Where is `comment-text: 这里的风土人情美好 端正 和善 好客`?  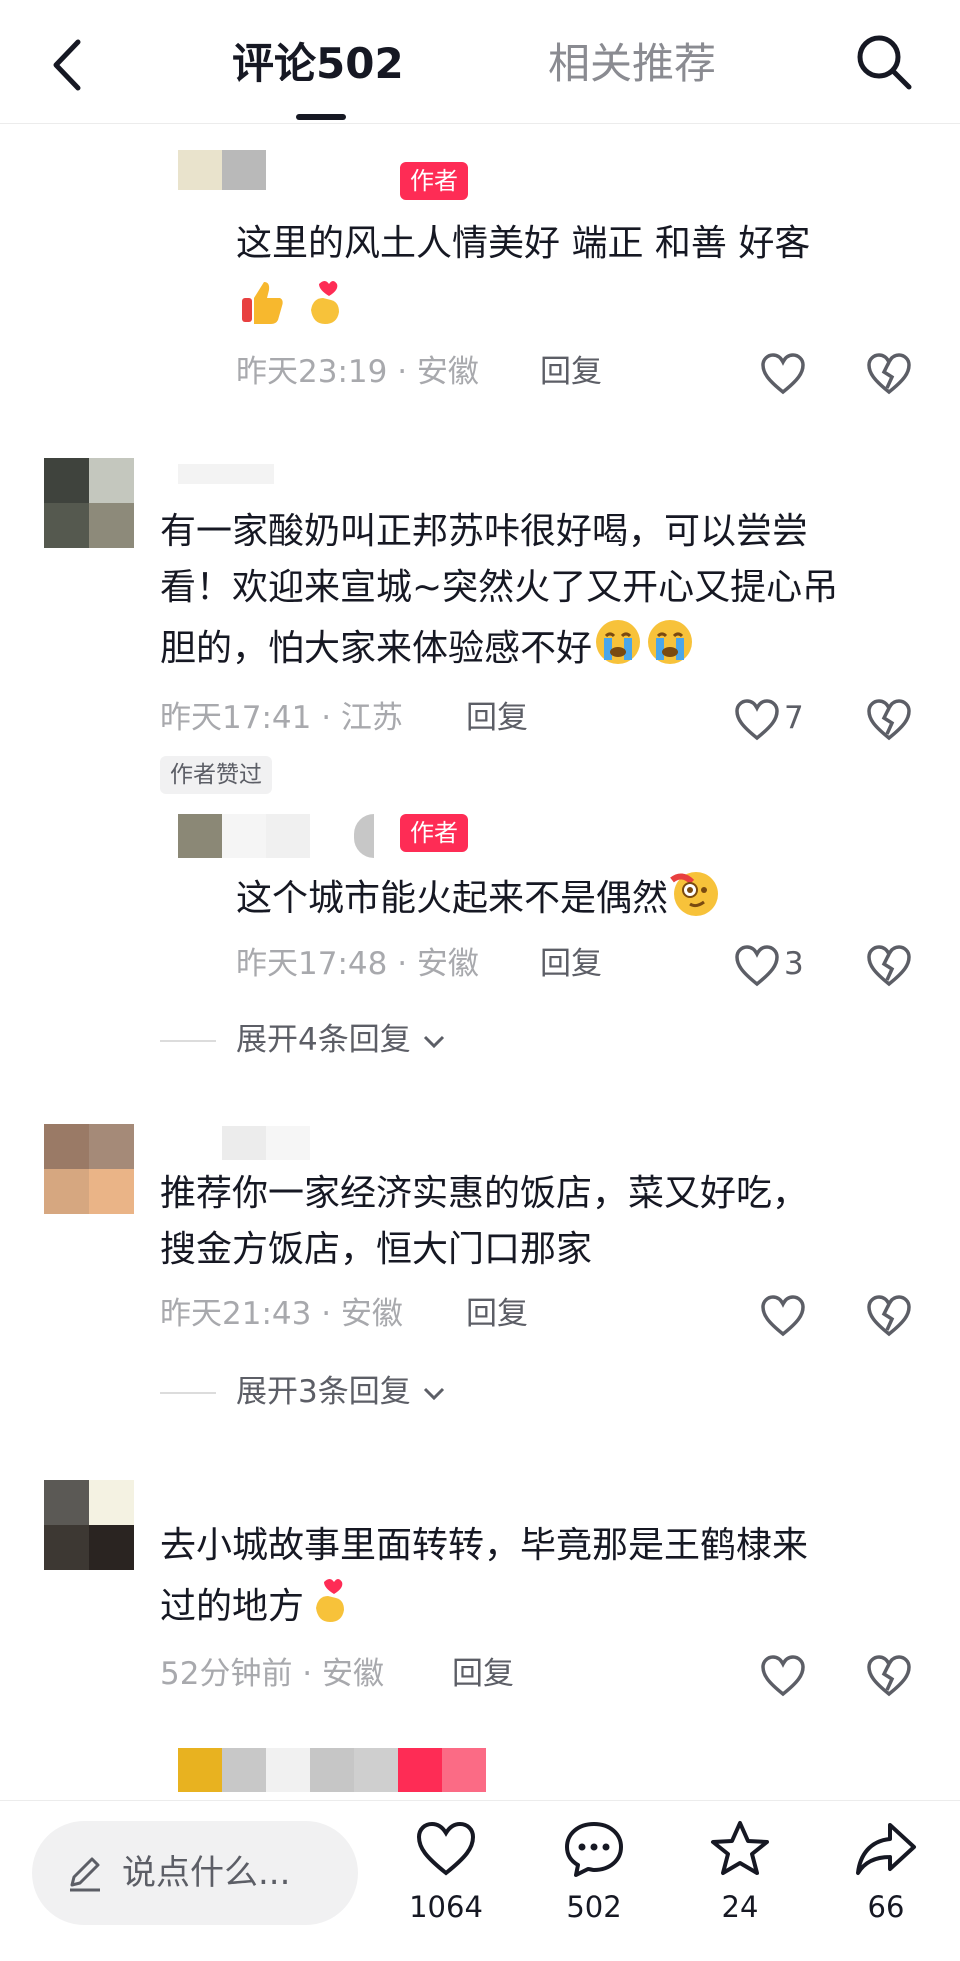
comment-text: 这里的风土人情美好 端正 和善 好客 is located at coordinates (598, 244).